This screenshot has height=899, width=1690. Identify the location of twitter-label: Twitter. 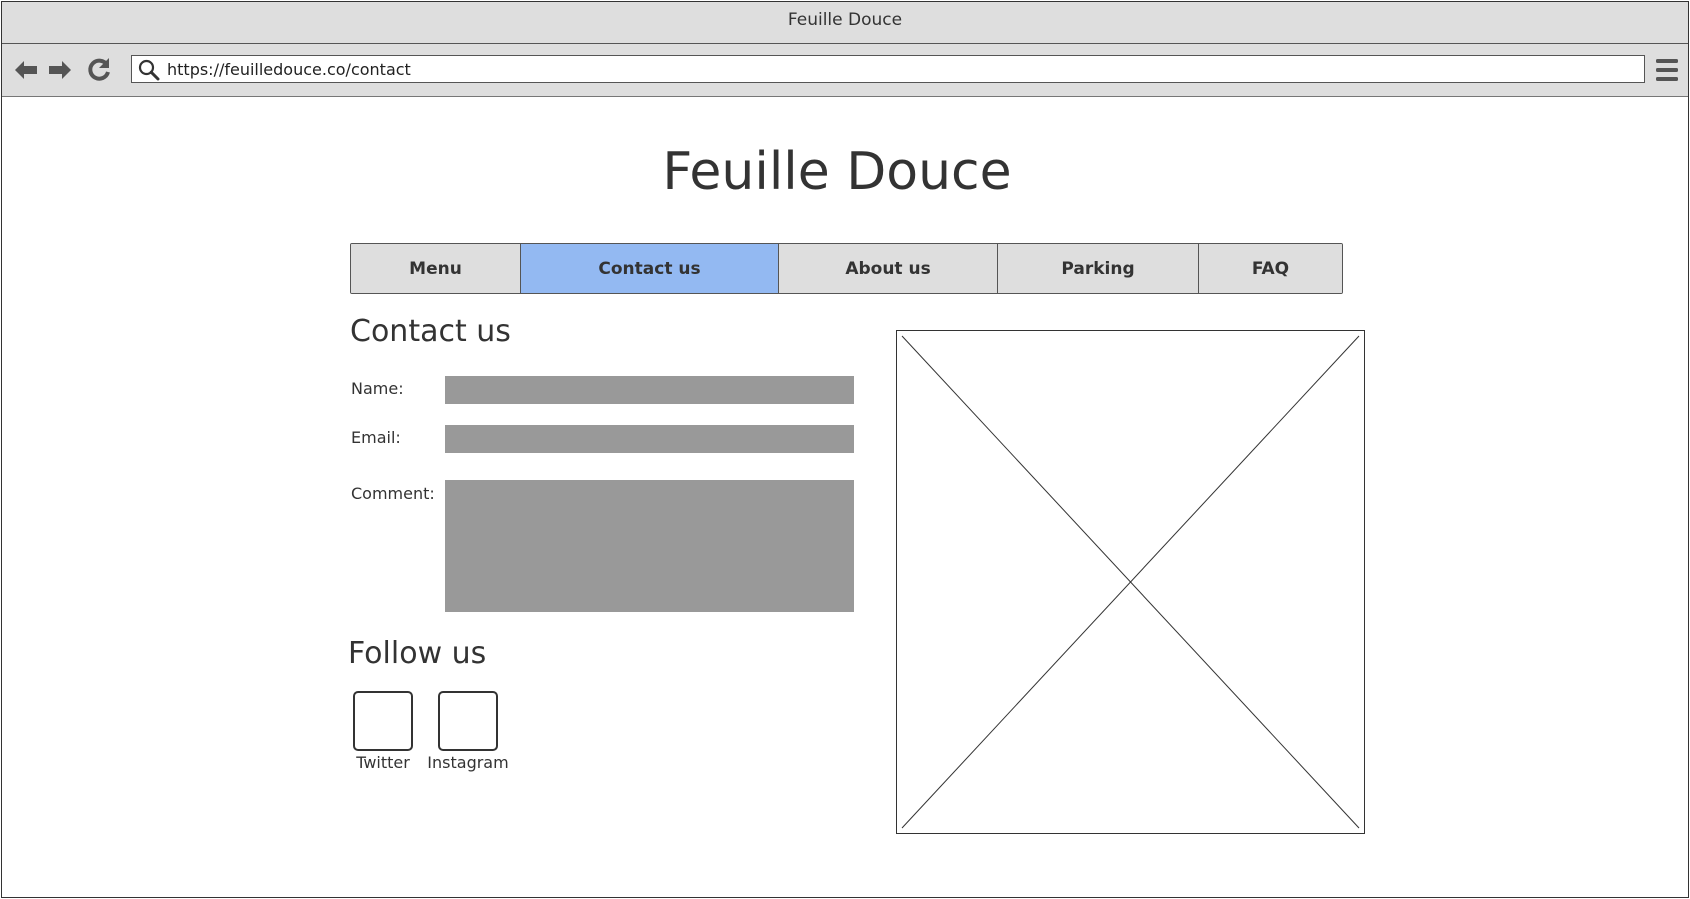
(383, 762).